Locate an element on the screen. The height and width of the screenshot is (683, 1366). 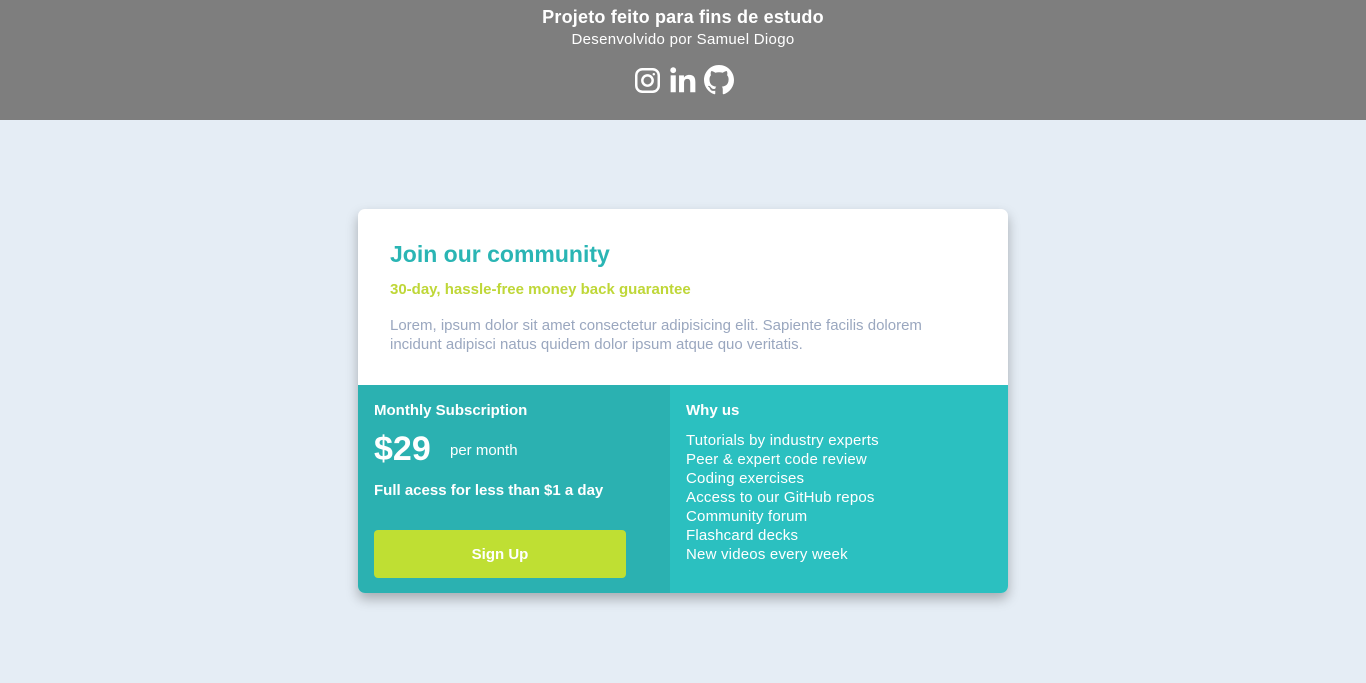
instagram-link is located at coordinates (647, 80).